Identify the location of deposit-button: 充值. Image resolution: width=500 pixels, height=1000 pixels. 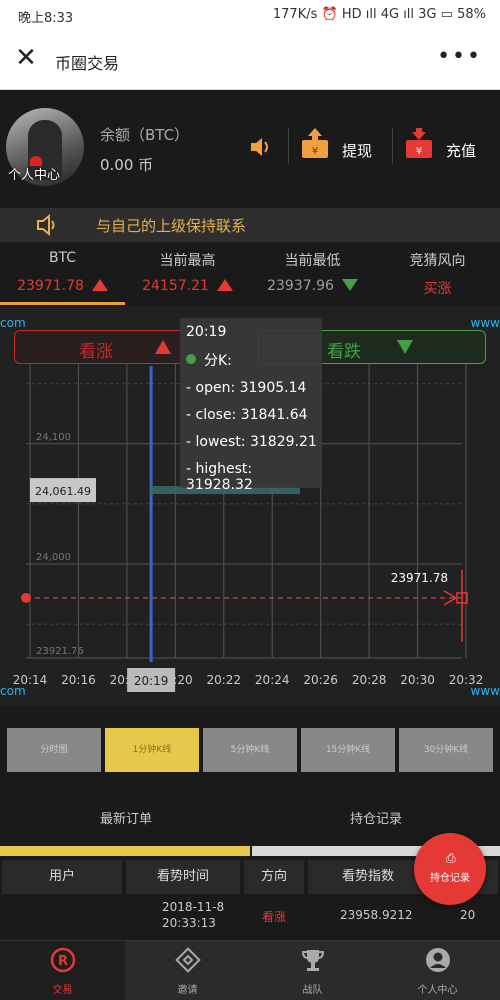
(461, 150).